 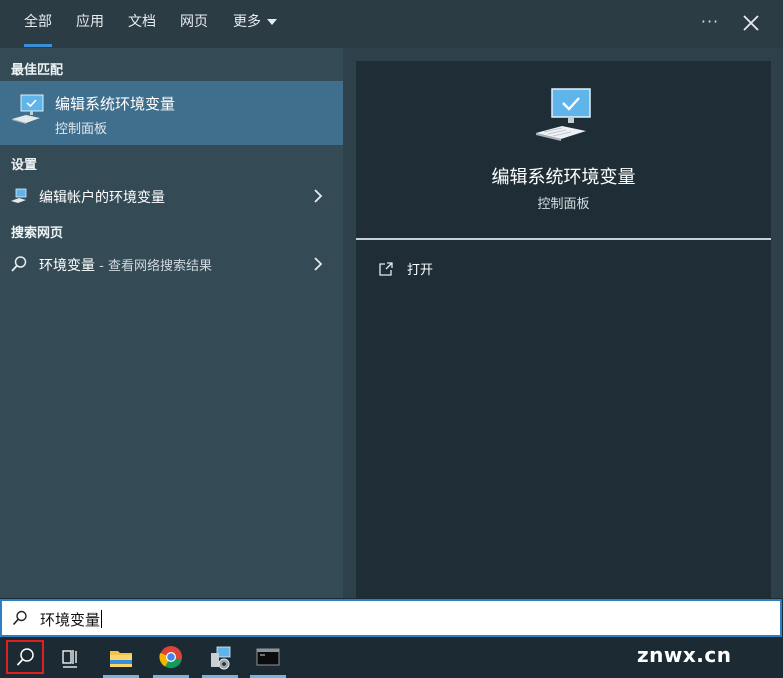 I want to click on best-match-heading: 最佳匹配, so click(x=37, y=70).